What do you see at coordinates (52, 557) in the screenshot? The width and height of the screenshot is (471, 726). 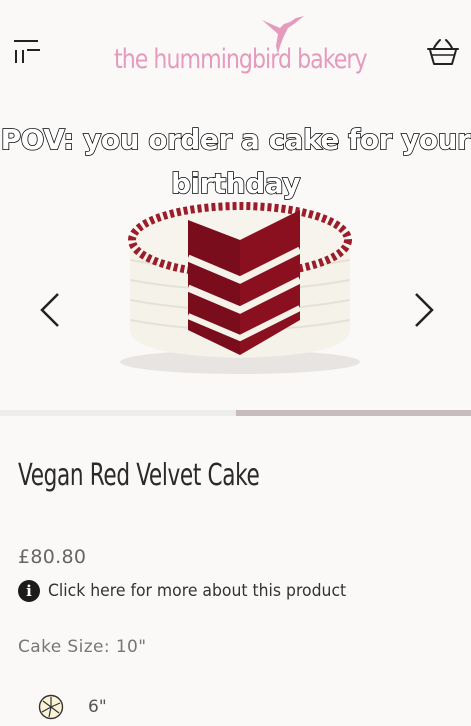 I see `product-price: £80.80` at bounding box center [52, 557].